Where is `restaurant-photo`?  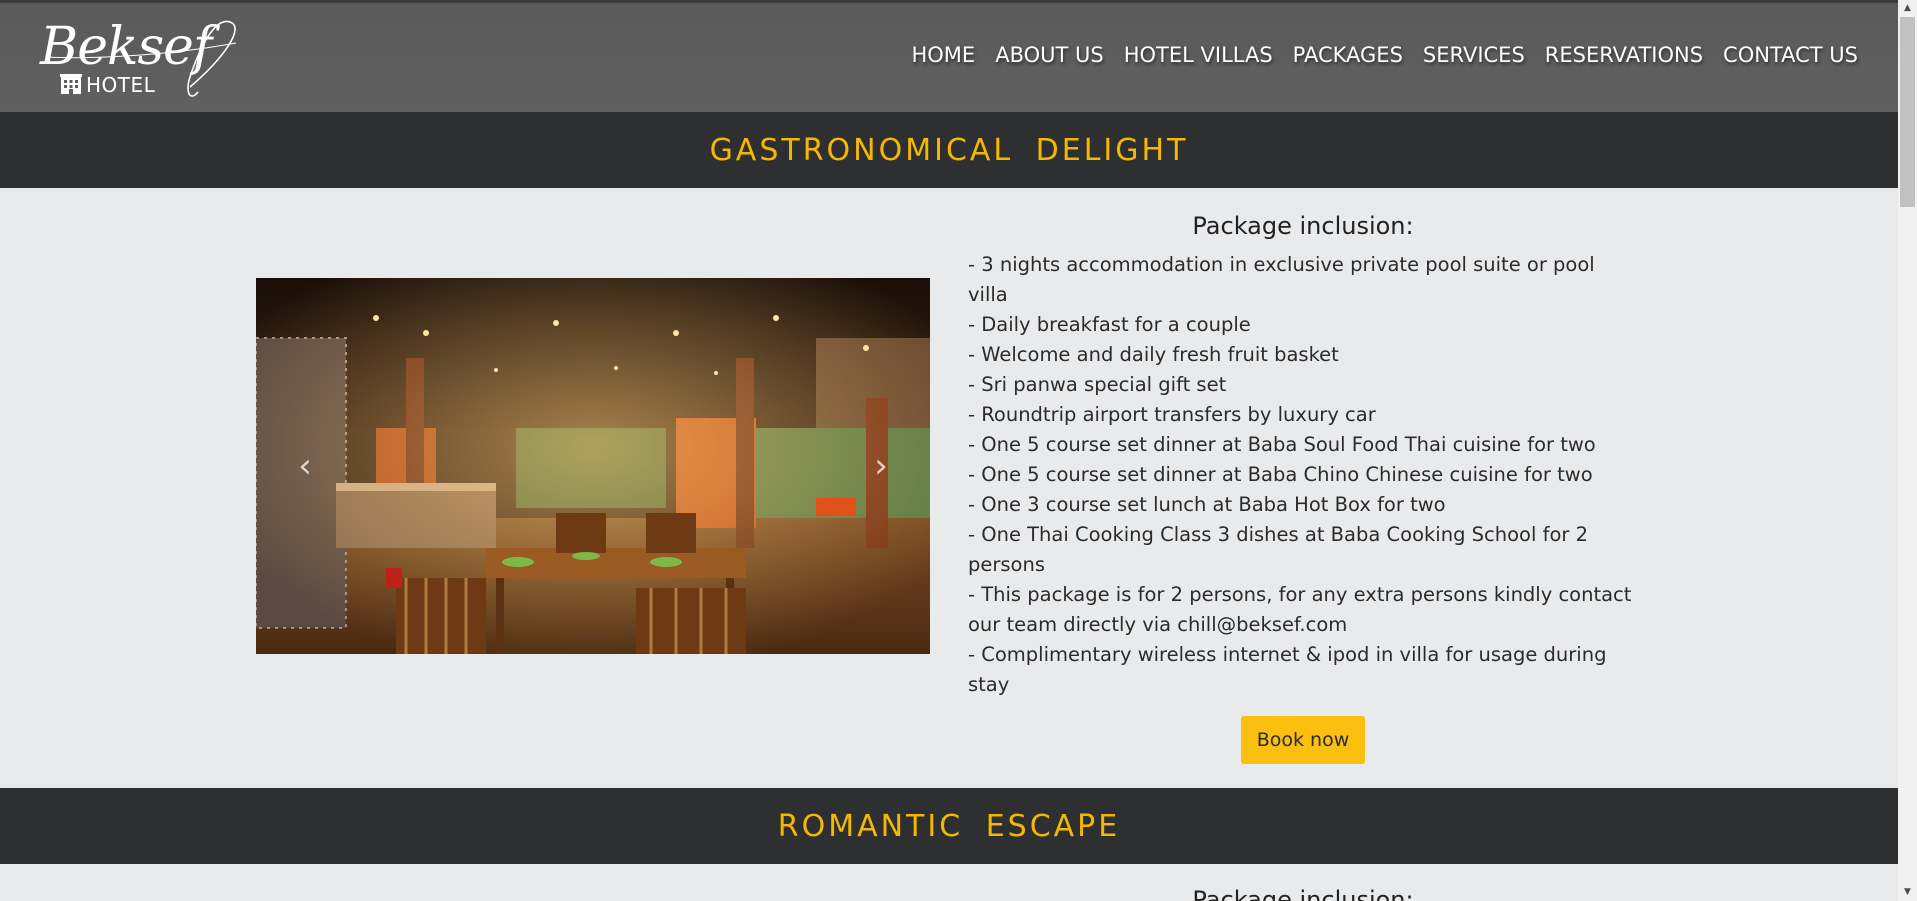 restaurant-photo is located at coordinates (593, 466).